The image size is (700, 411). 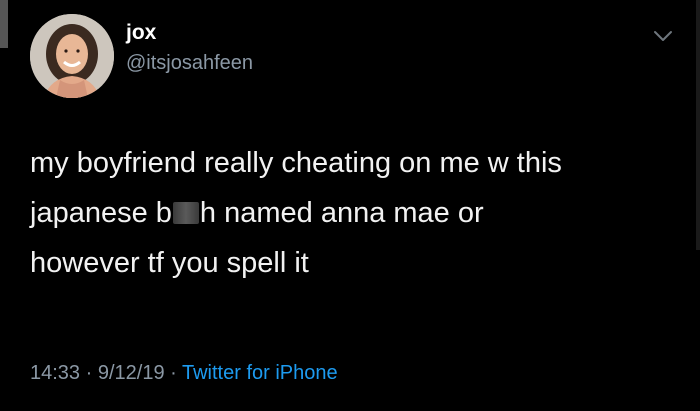 What do you see at coordinates (341, 213) in the screenshot?
I see `tweet-line-2-end: h named anna mae or` at bounding box center [341, 213].